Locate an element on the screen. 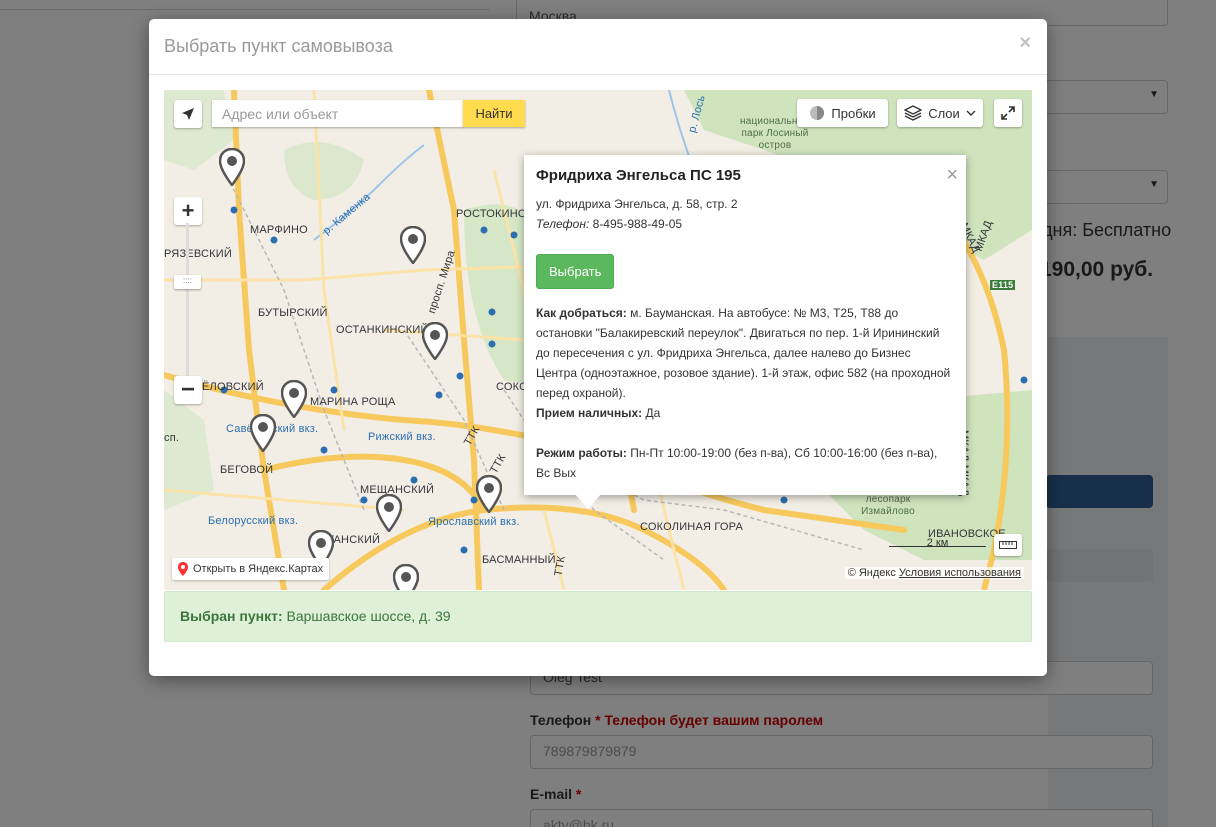 This screenshot has height=827, width=1216. map-label: МАРФИНО is located at coordinates (279, 230).